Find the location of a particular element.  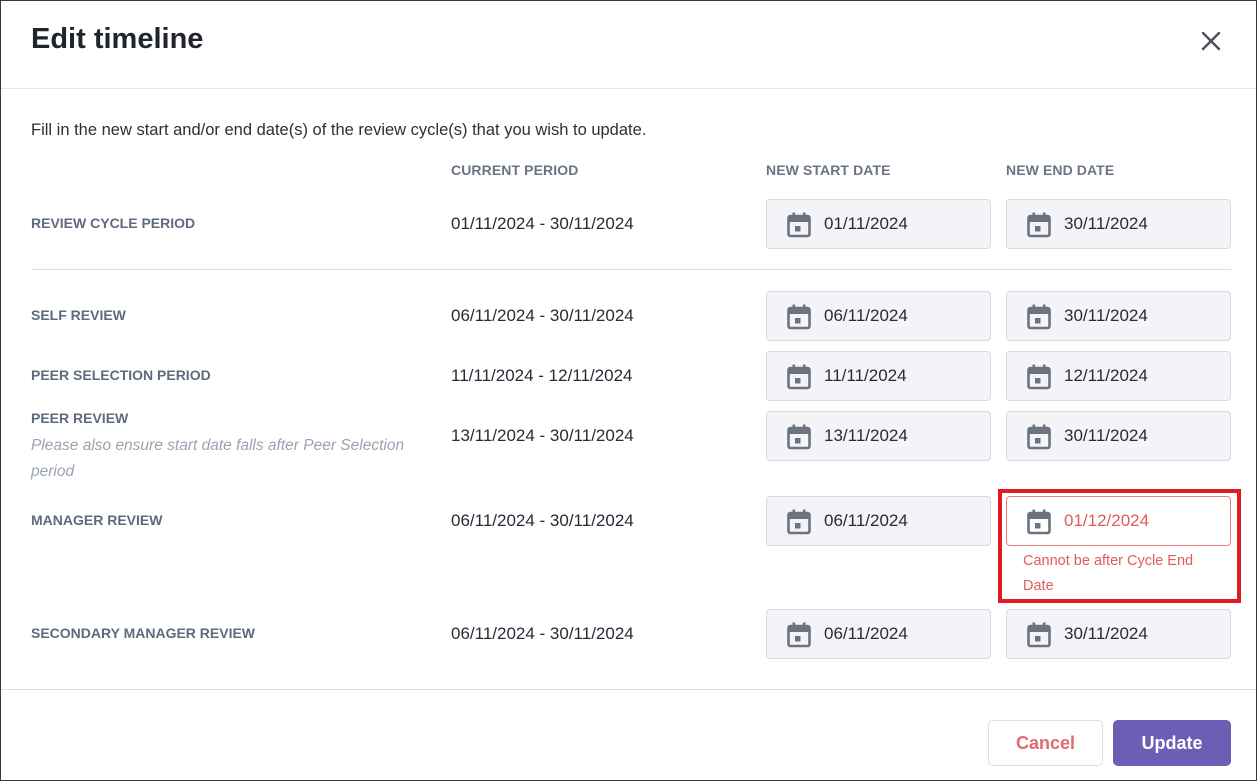

start-date-input-peer-selection: 11/11/2024 is located at coordinates (878, 376).